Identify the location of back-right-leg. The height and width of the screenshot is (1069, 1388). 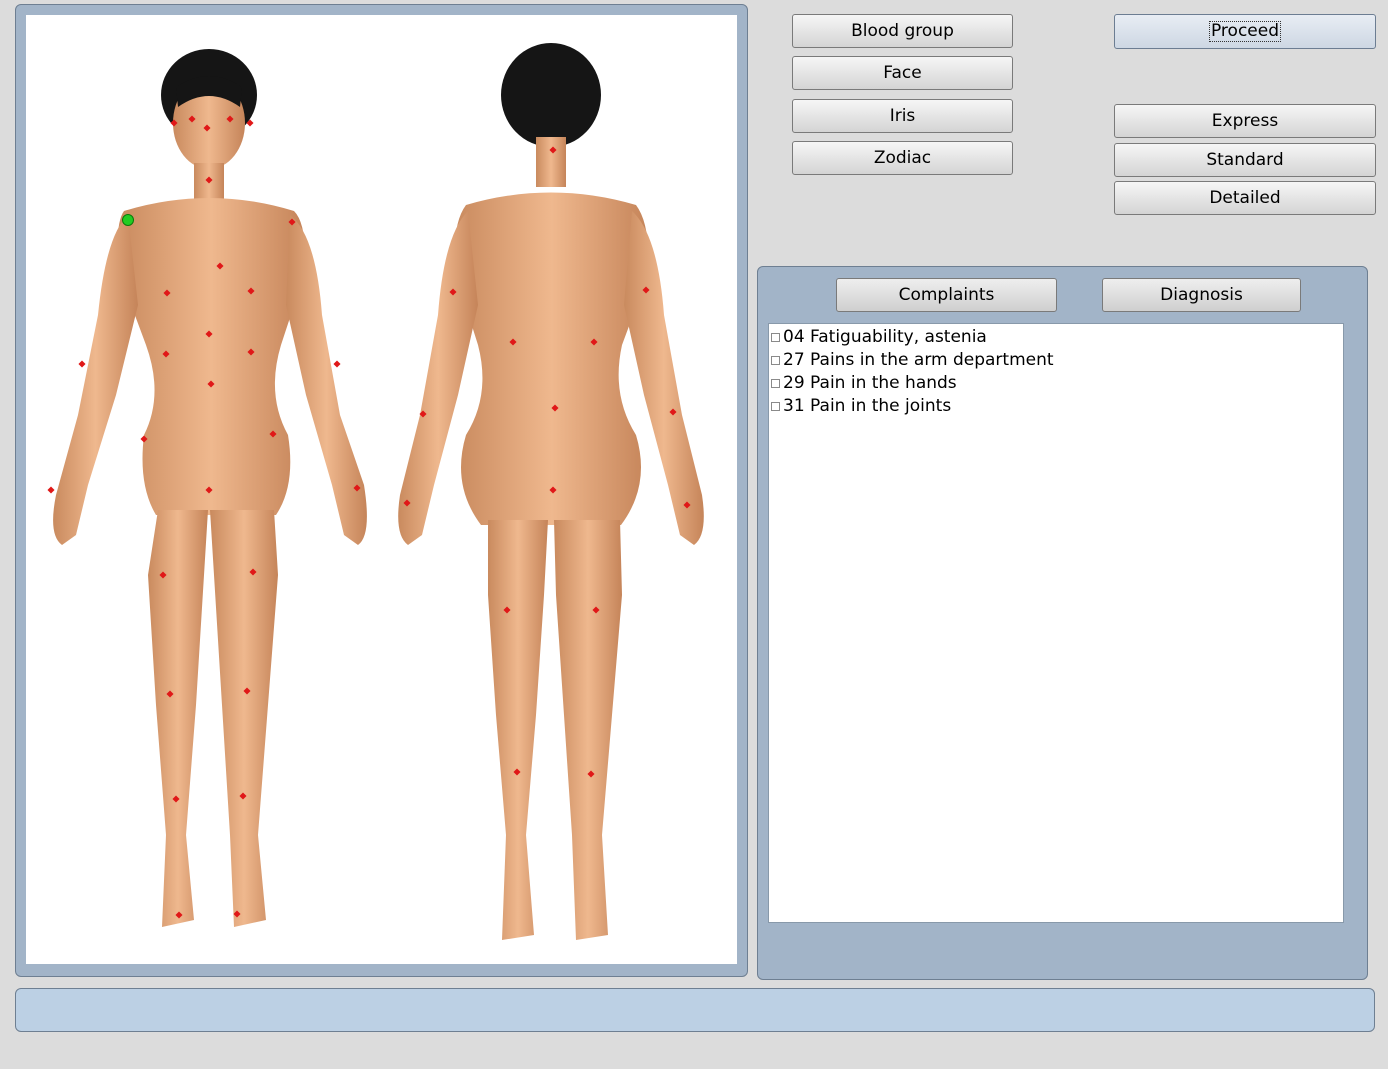
(588, 730).